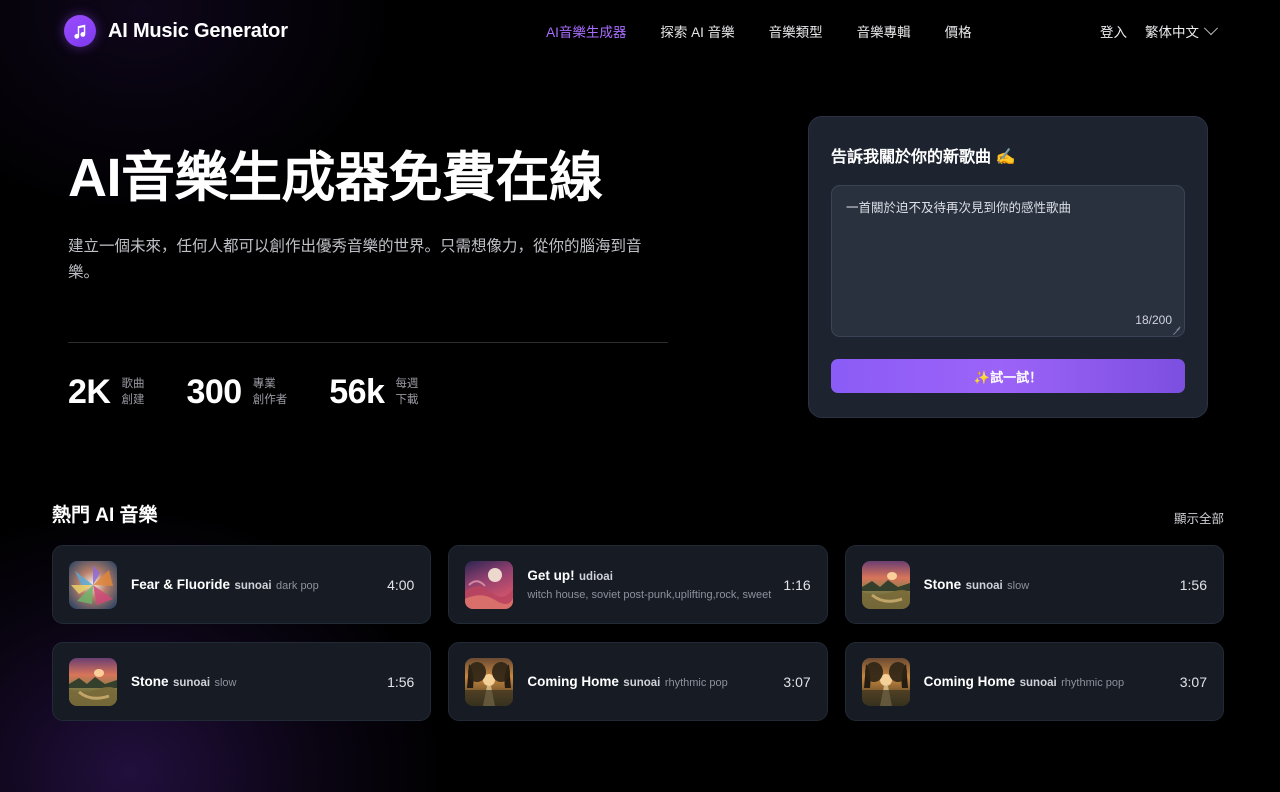 Image resolution: width=1280 pixels, height=792 pixels. Describe the element at coordinates (355, 259) in the screenshot. I see `hero-subtitle: 建立一個未來，任何人都可以創作出優秀音樂的世界。只需想像力，從你的腦海到音樂。` at that location.